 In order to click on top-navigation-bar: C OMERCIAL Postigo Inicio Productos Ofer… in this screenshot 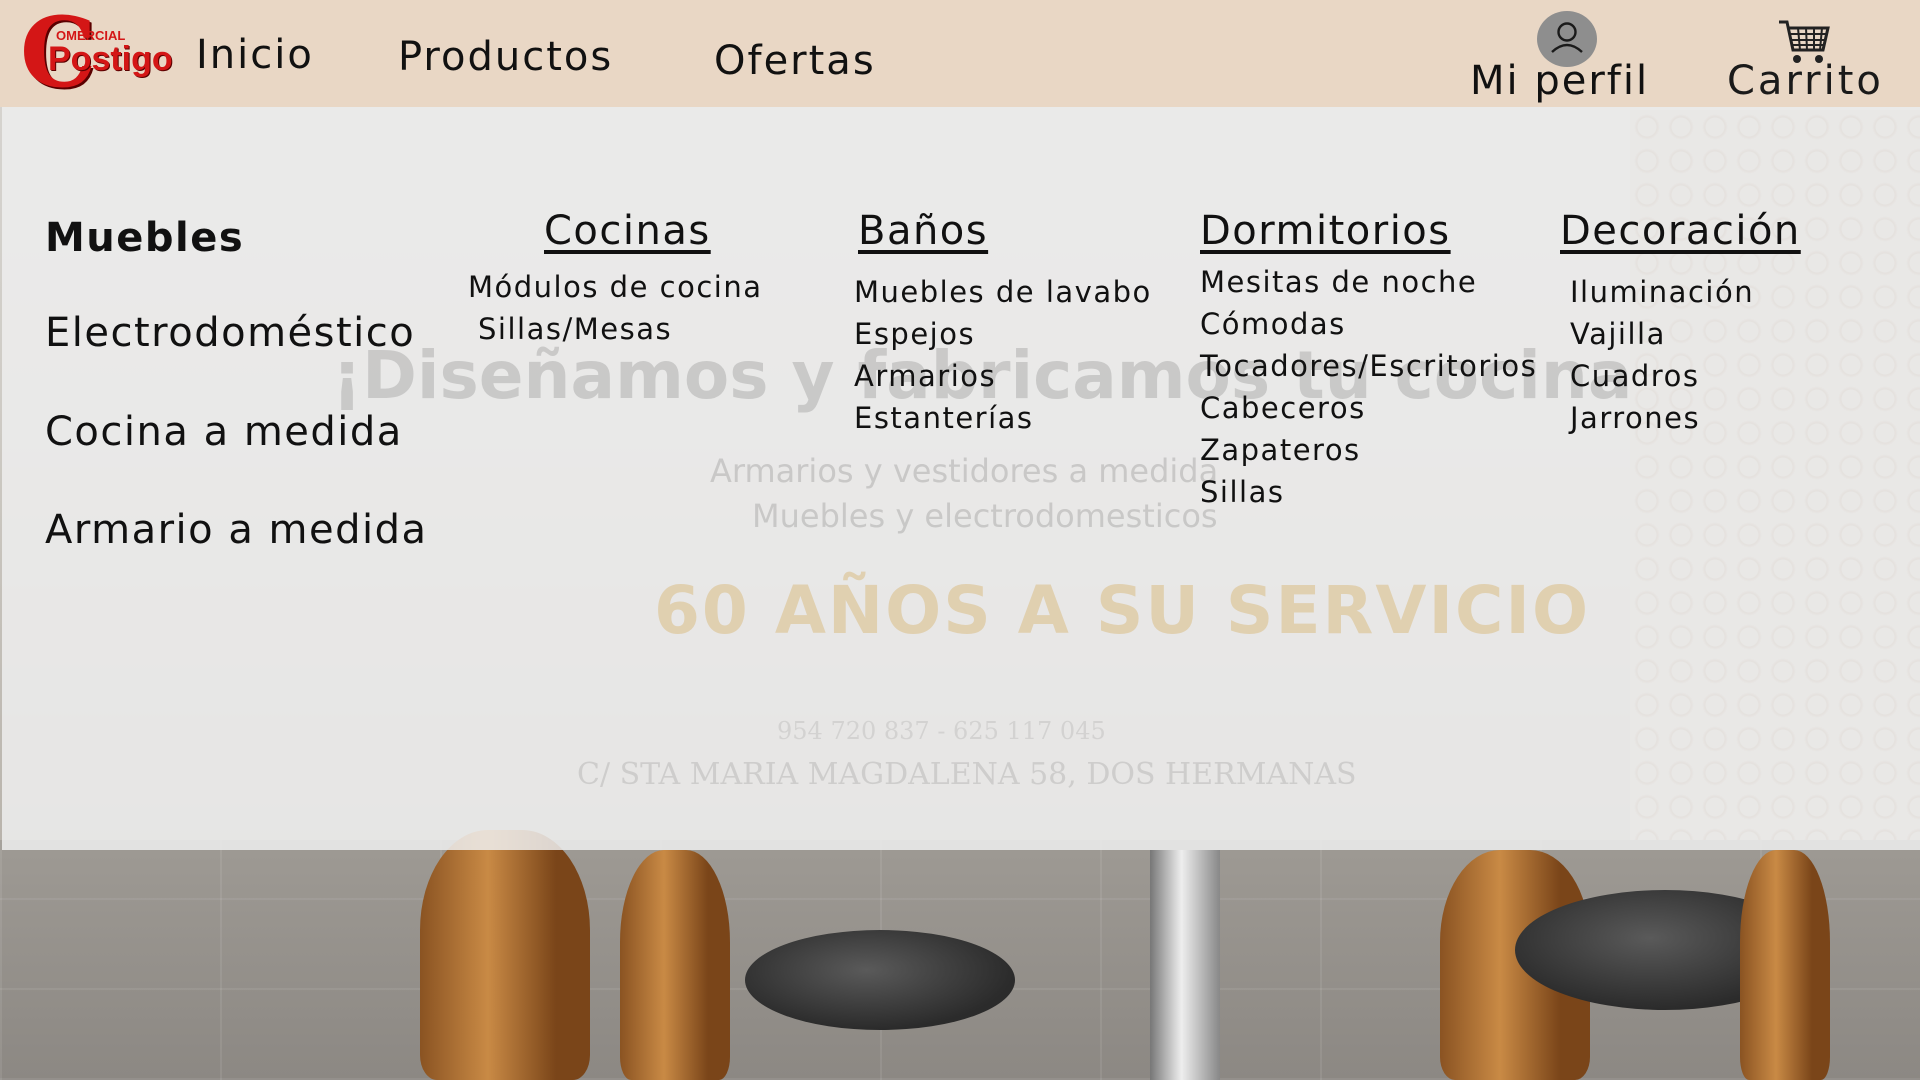, I will do `click(960, 53)`.